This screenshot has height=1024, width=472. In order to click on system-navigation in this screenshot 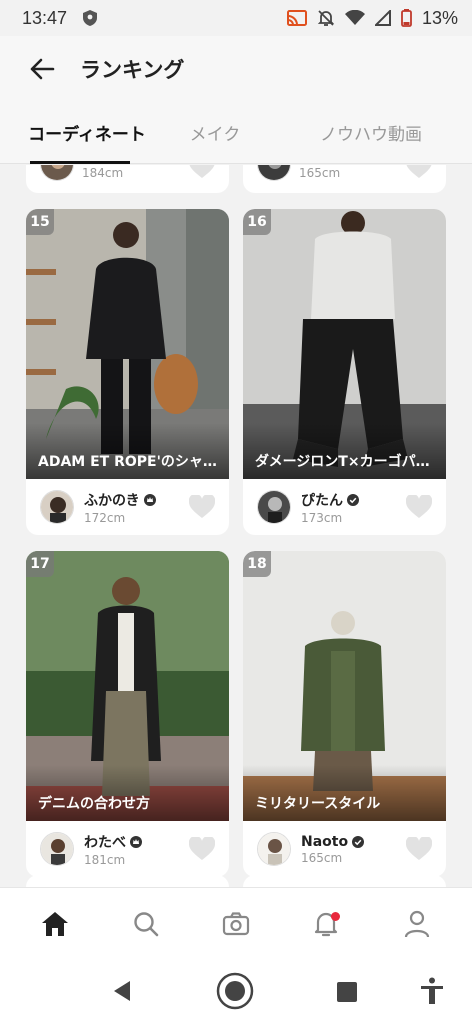, I will do `click(236, 991)`.